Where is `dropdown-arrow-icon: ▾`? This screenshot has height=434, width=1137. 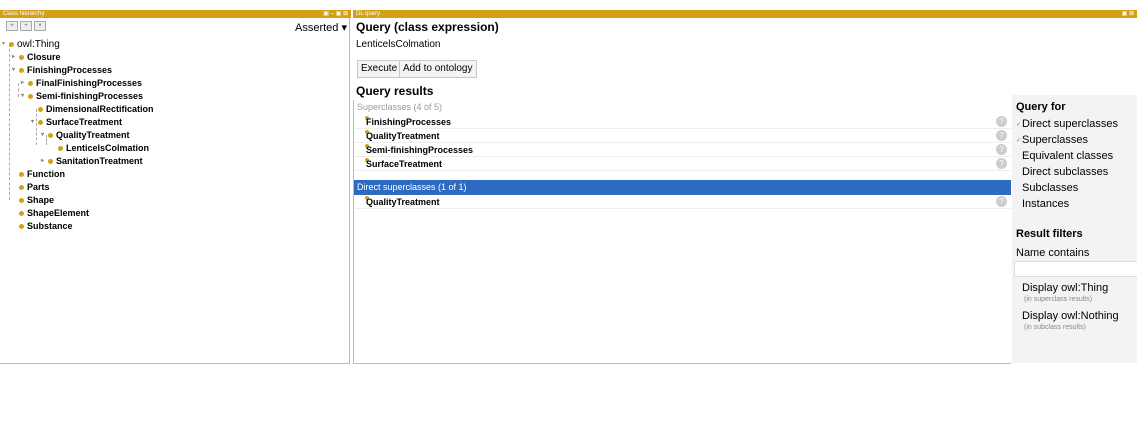
dropdown-arrow-icon: ▾ is located at coordinates (344, 28).